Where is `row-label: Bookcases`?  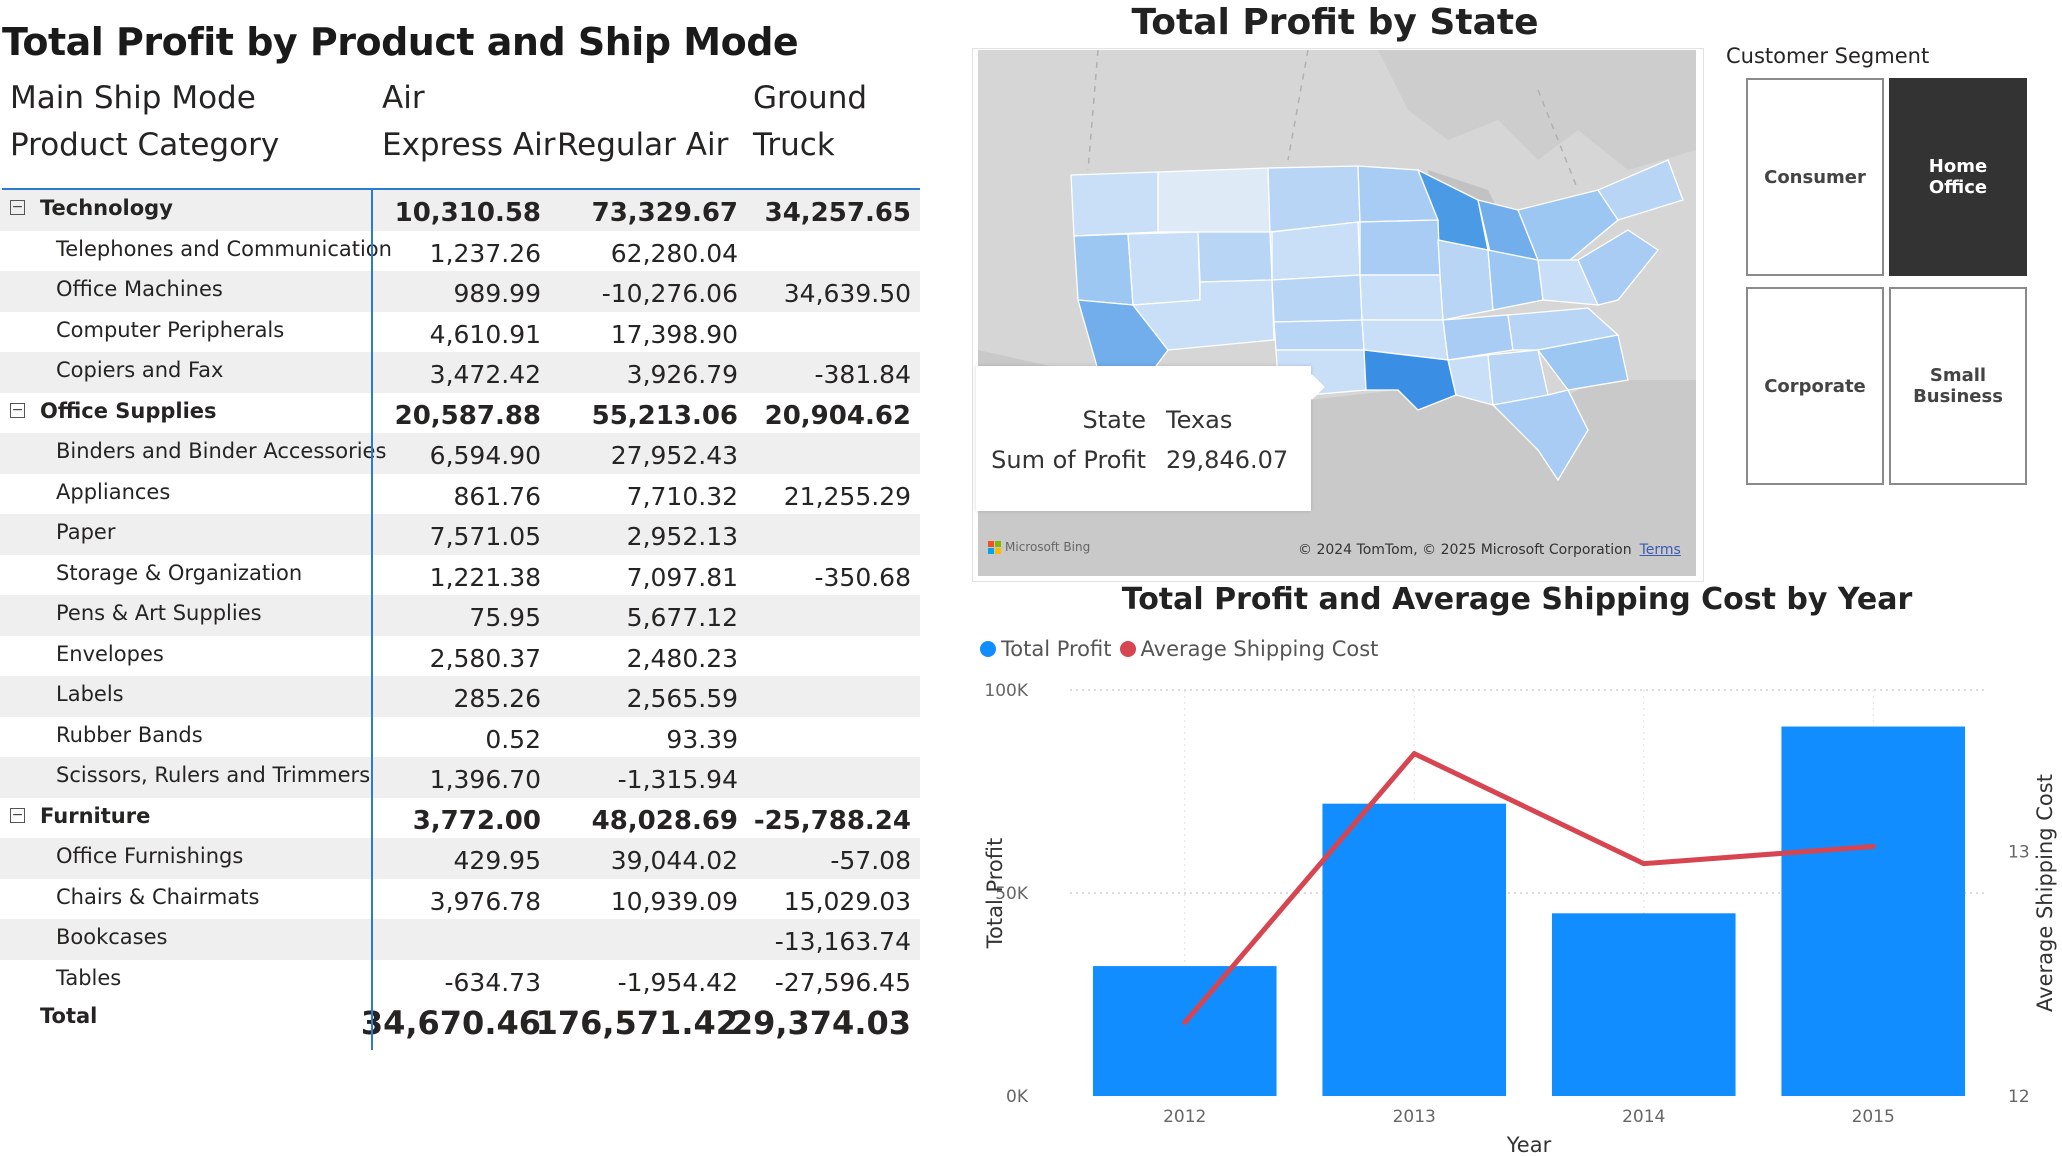 row-label: Bookcases is located at coordinates (112, 937).